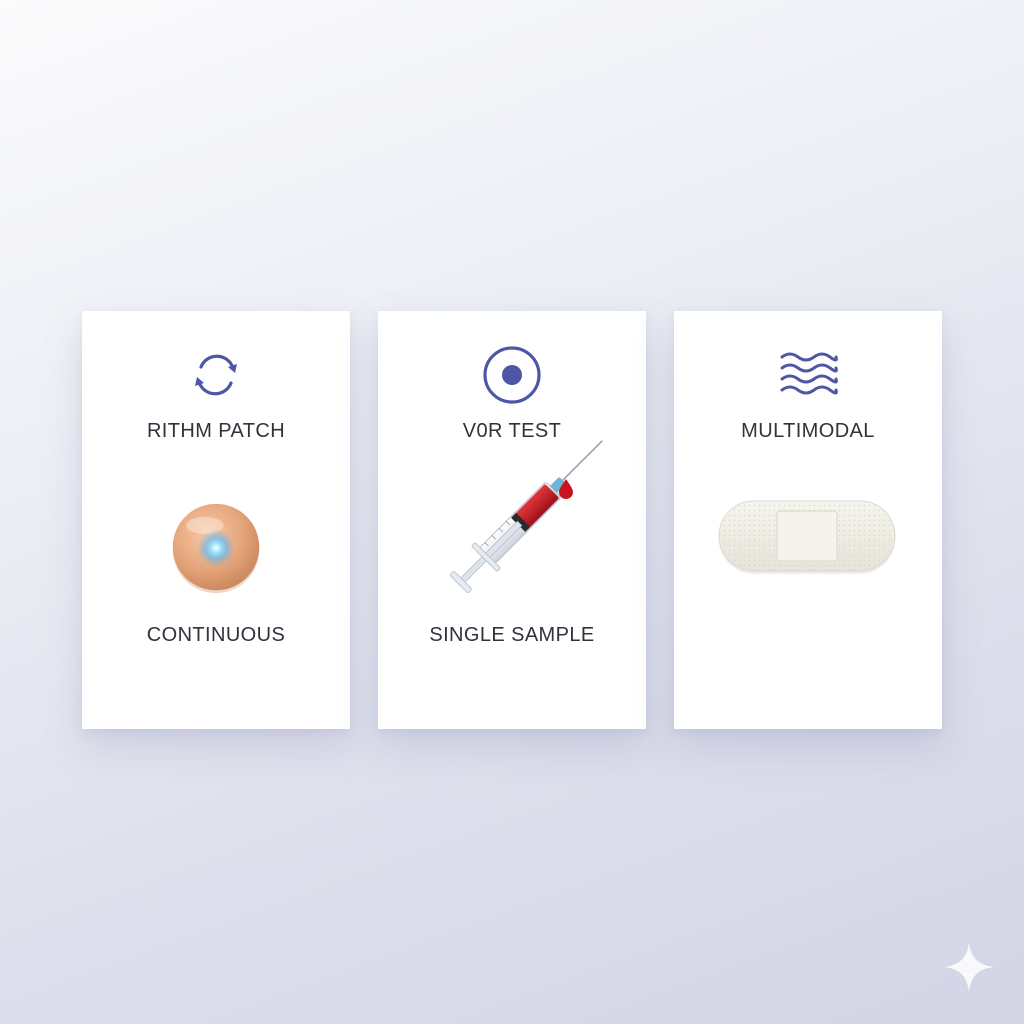 The width and height of the screenshot is (1024, 1024). What do you see at coordinates (808, 431) in the screenshot?
I see `card-title: MULTIMODAL` at bounding box center [808, 431].